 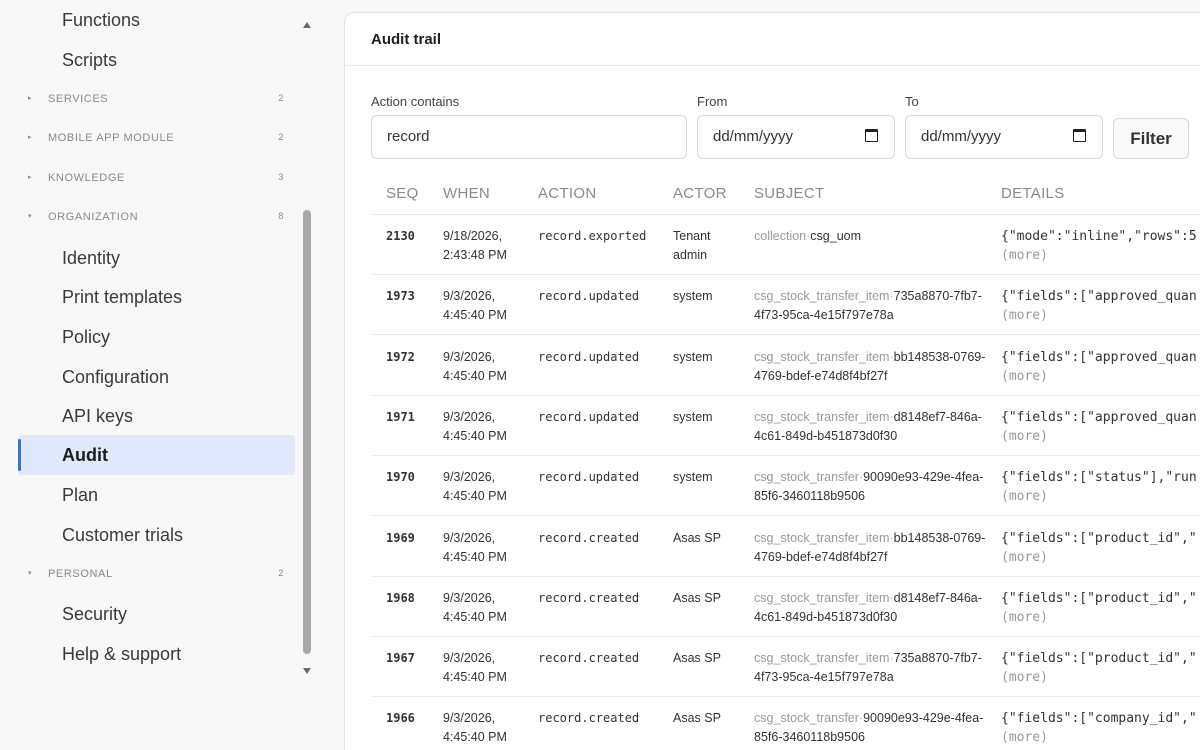 I want to click on section-count: 8, so click(x=281, y=216).